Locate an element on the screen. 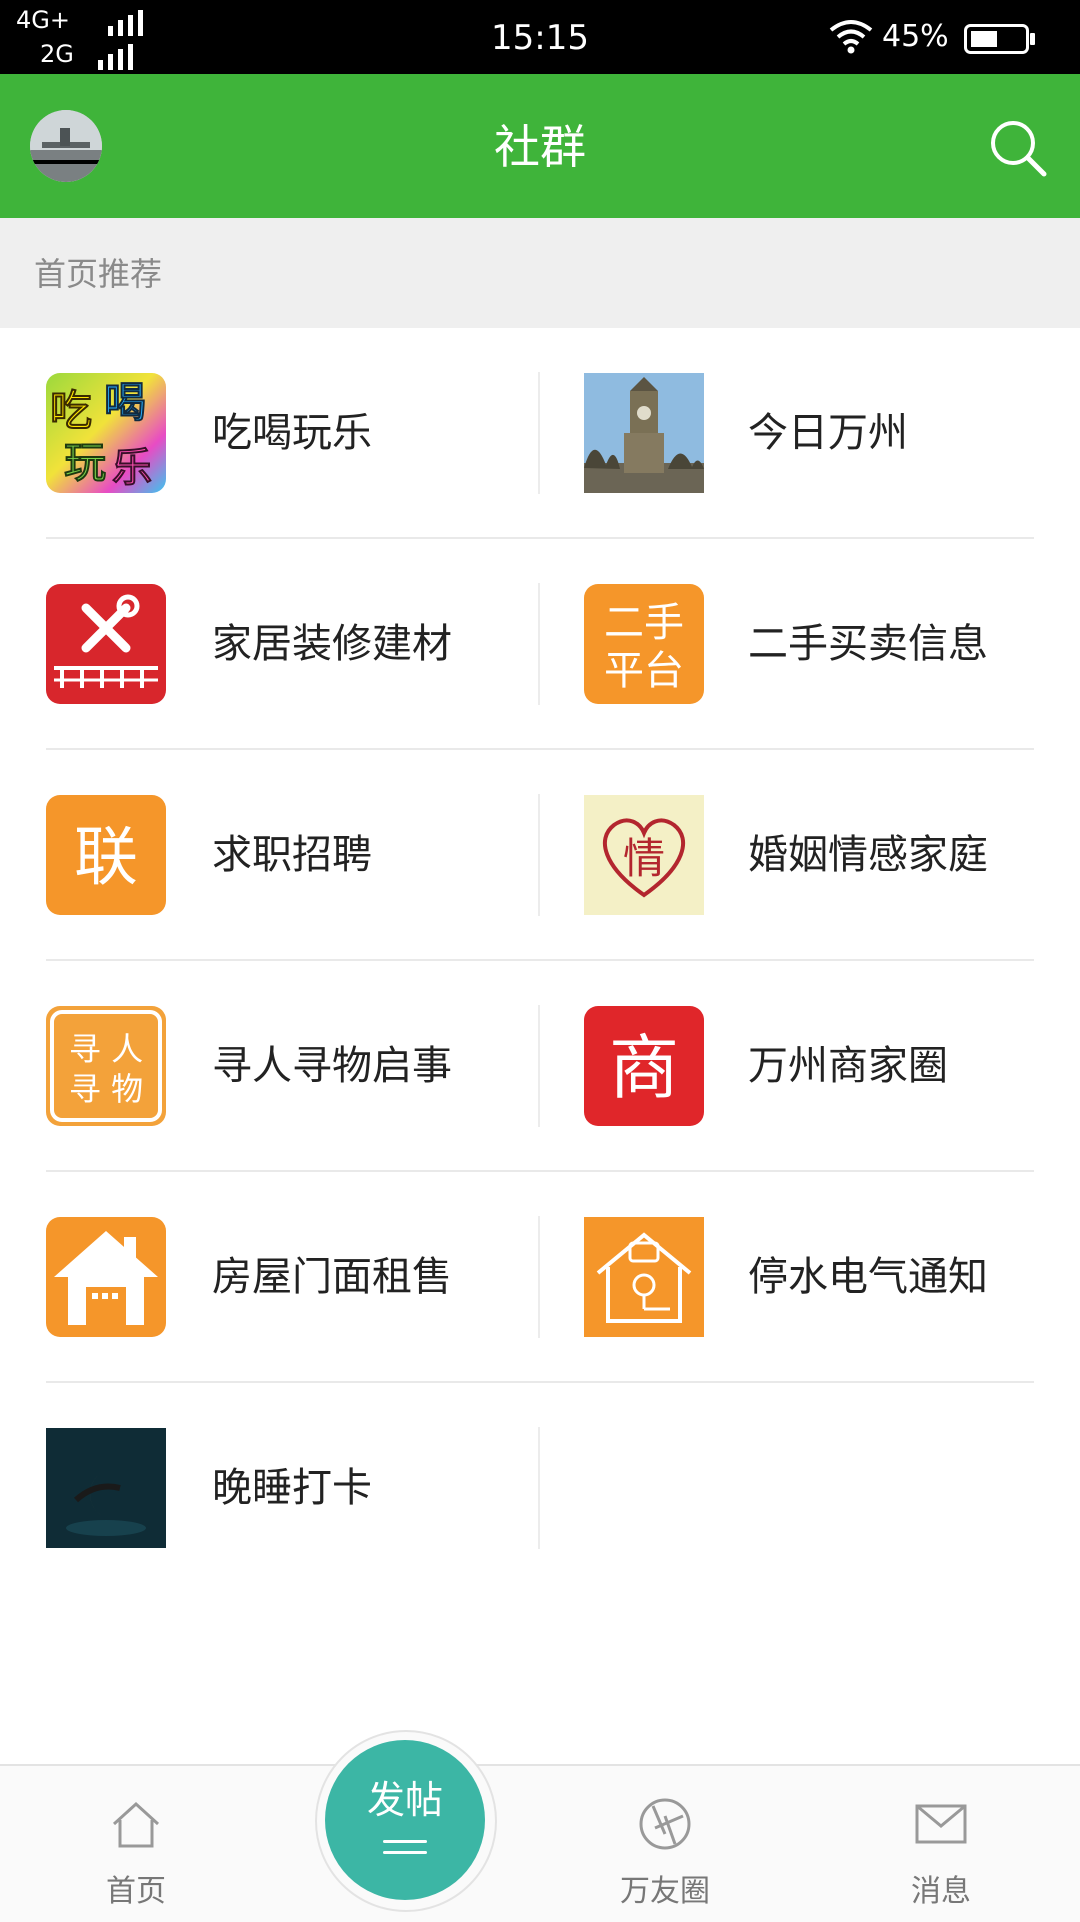 The width and height of the screenshot is (1080, 1922). jobs-art: 联 is located at coordinates (106, 858).